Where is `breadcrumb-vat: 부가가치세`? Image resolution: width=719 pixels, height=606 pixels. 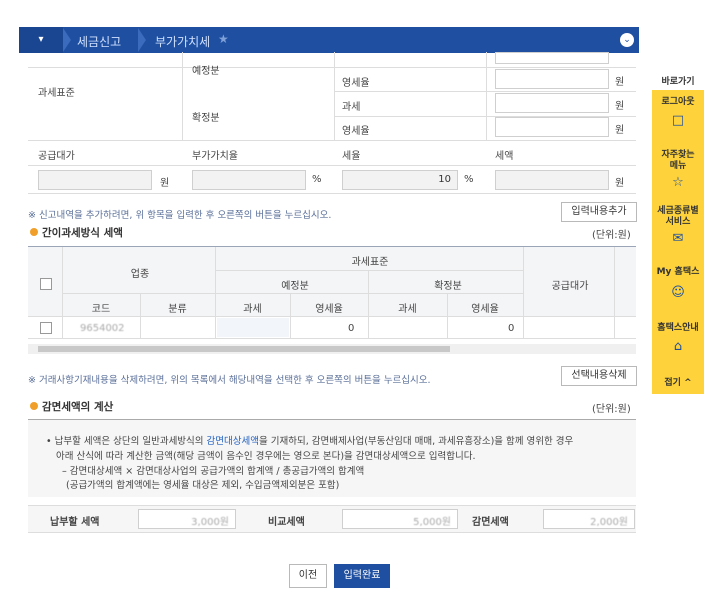
breadcrumb-vat: 부가가치세 is located at coordinates (182, 41).